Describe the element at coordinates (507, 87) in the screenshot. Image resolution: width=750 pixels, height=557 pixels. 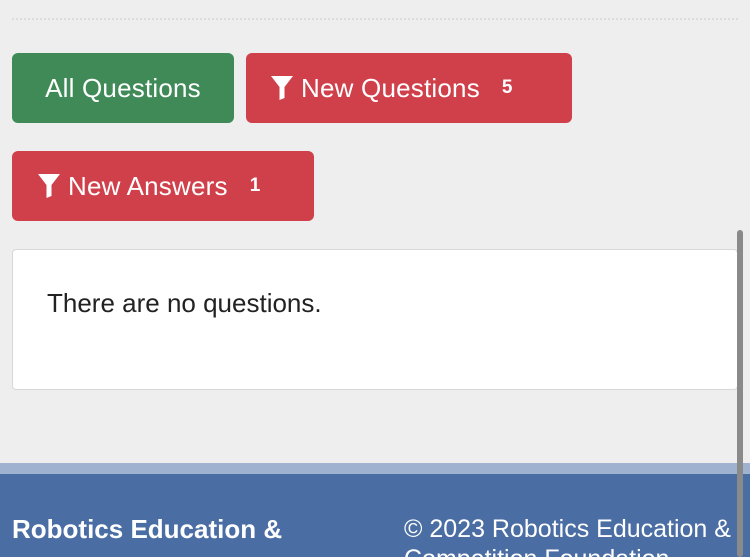
I see `new-questions-count-badge: 5` at that location.